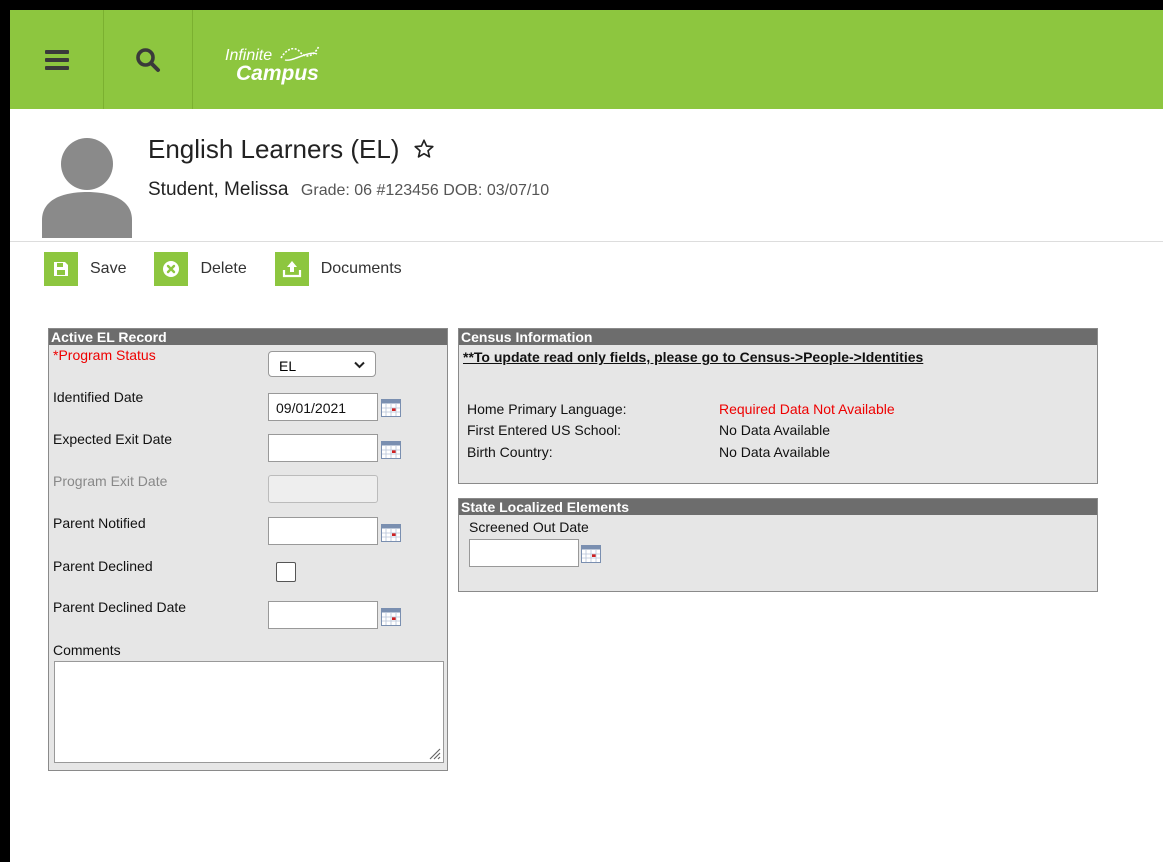 This screenshot has height=862, width=1163. What do you see at coordinates (61, 269) in the screenshot?
I see `floppy-disk-icon` at bounding box center [61, 269].